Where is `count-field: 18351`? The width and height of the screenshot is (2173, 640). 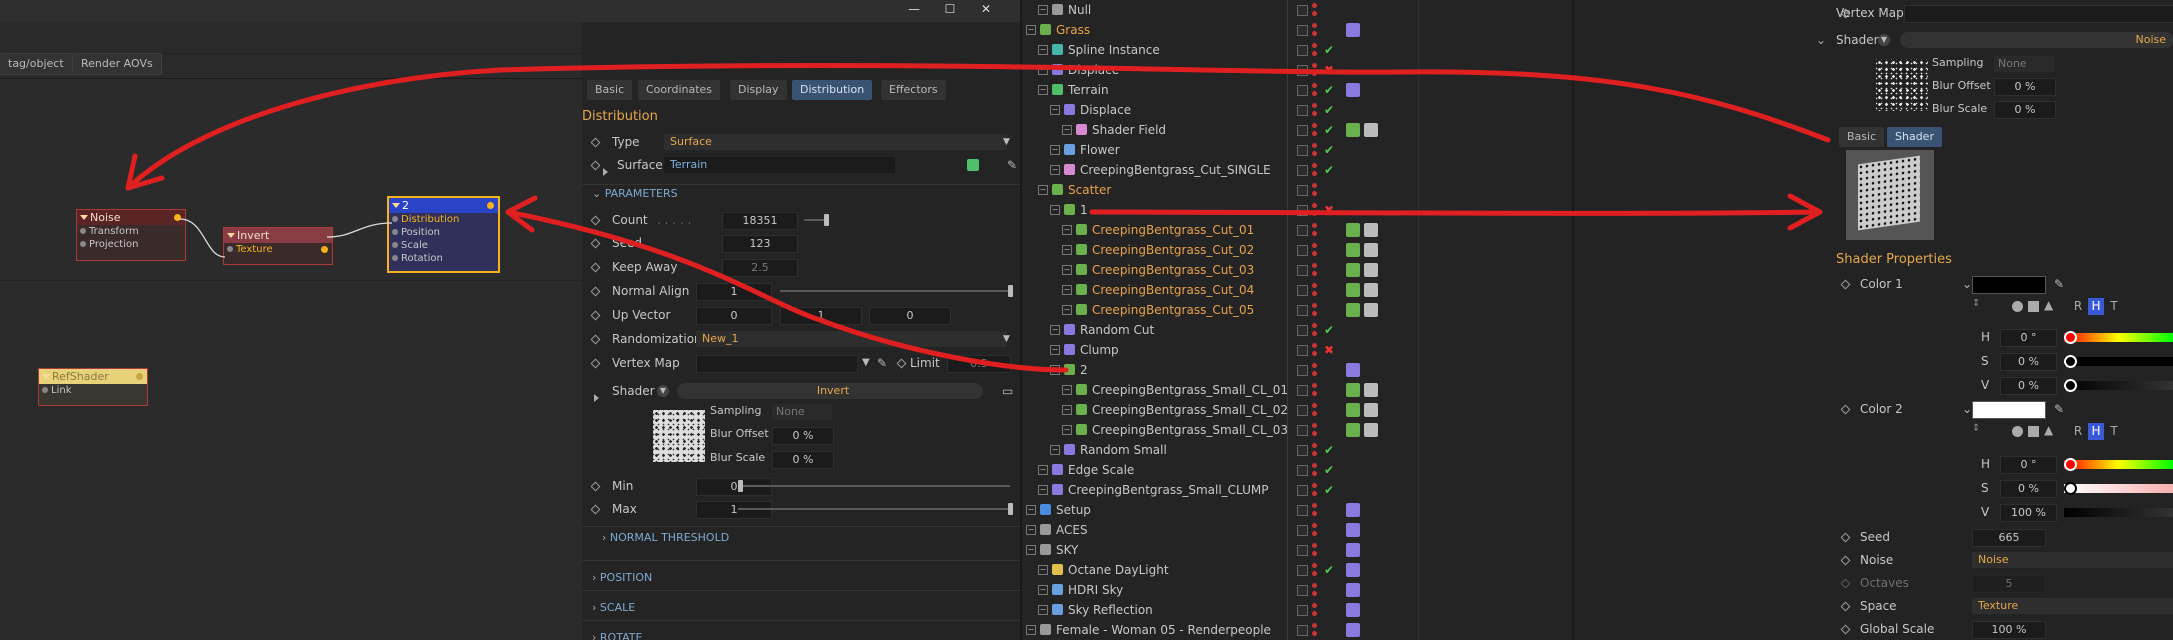 count-field: 18351 is located at coordinates (760, 221).